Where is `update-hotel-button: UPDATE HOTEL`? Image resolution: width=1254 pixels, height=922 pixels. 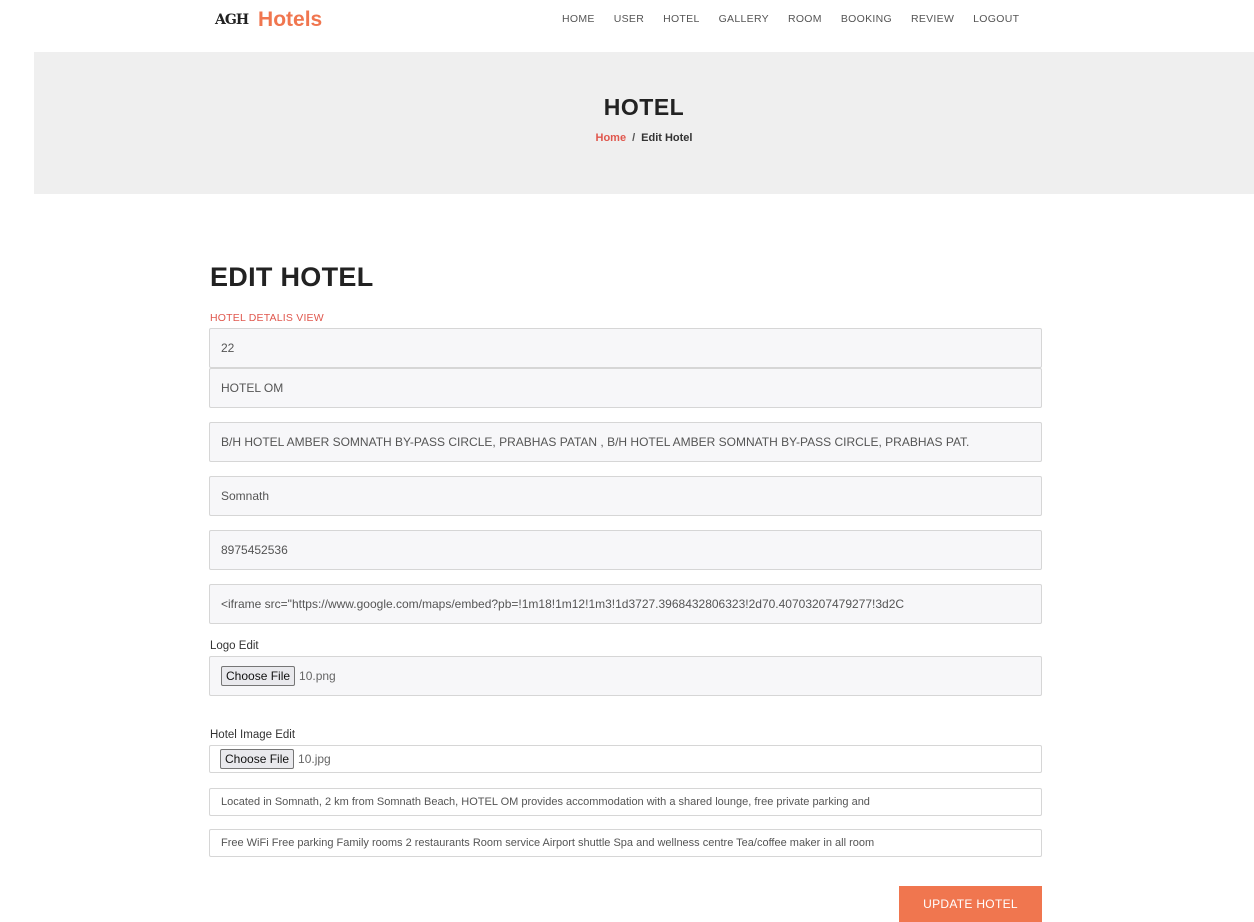 update-hotel-button: UPDATE HOTEL is located at coordinates (970, 904).